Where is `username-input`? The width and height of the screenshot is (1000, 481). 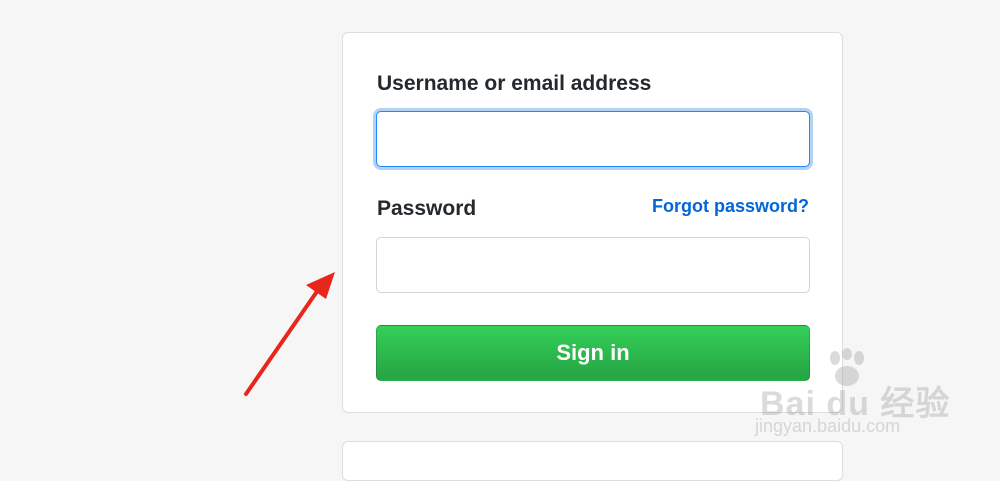
username-input is located at coordinates (593, 139).